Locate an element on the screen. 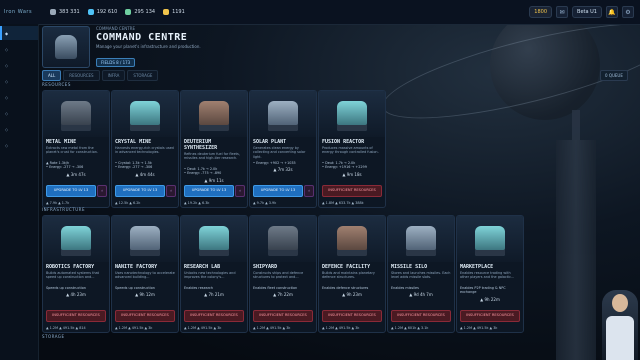 The image size is (640, 360). fields-badge: FIELDS 8 / 173 is located at coordinates (116, 62).